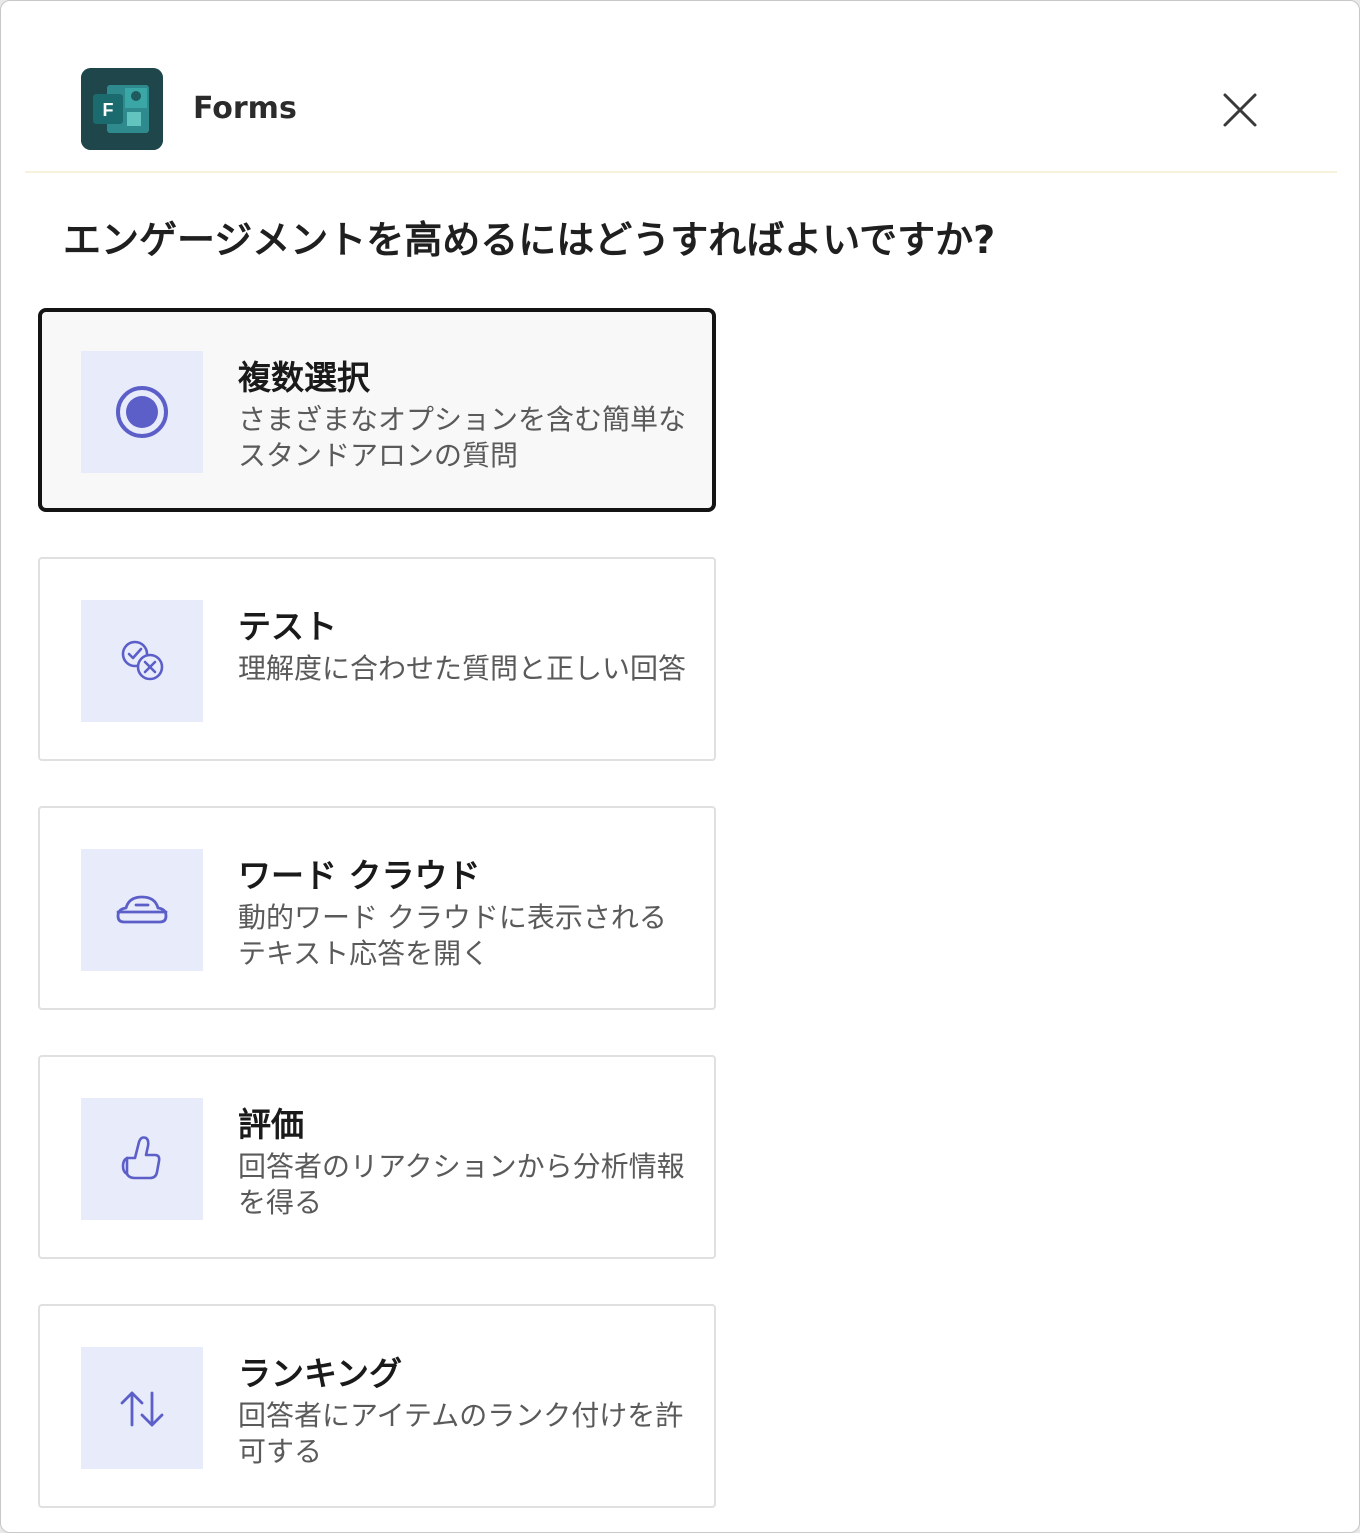  What do you see at coordinates (122, 109) in the screenshot?
I see `forms-app-icon: F` at bounding box center [122, 109].